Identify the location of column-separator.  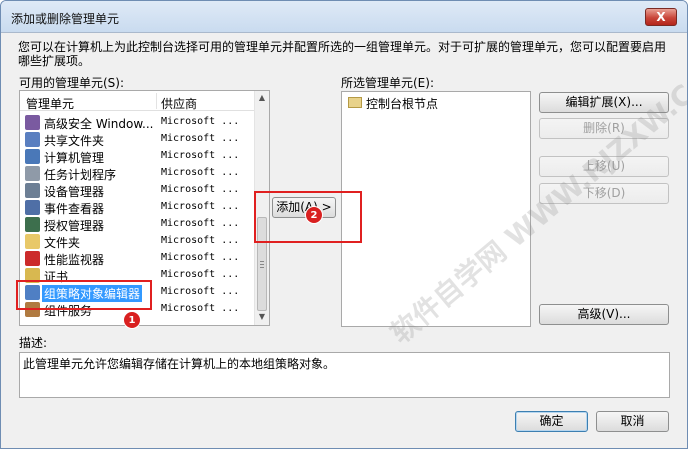
(156, 101).